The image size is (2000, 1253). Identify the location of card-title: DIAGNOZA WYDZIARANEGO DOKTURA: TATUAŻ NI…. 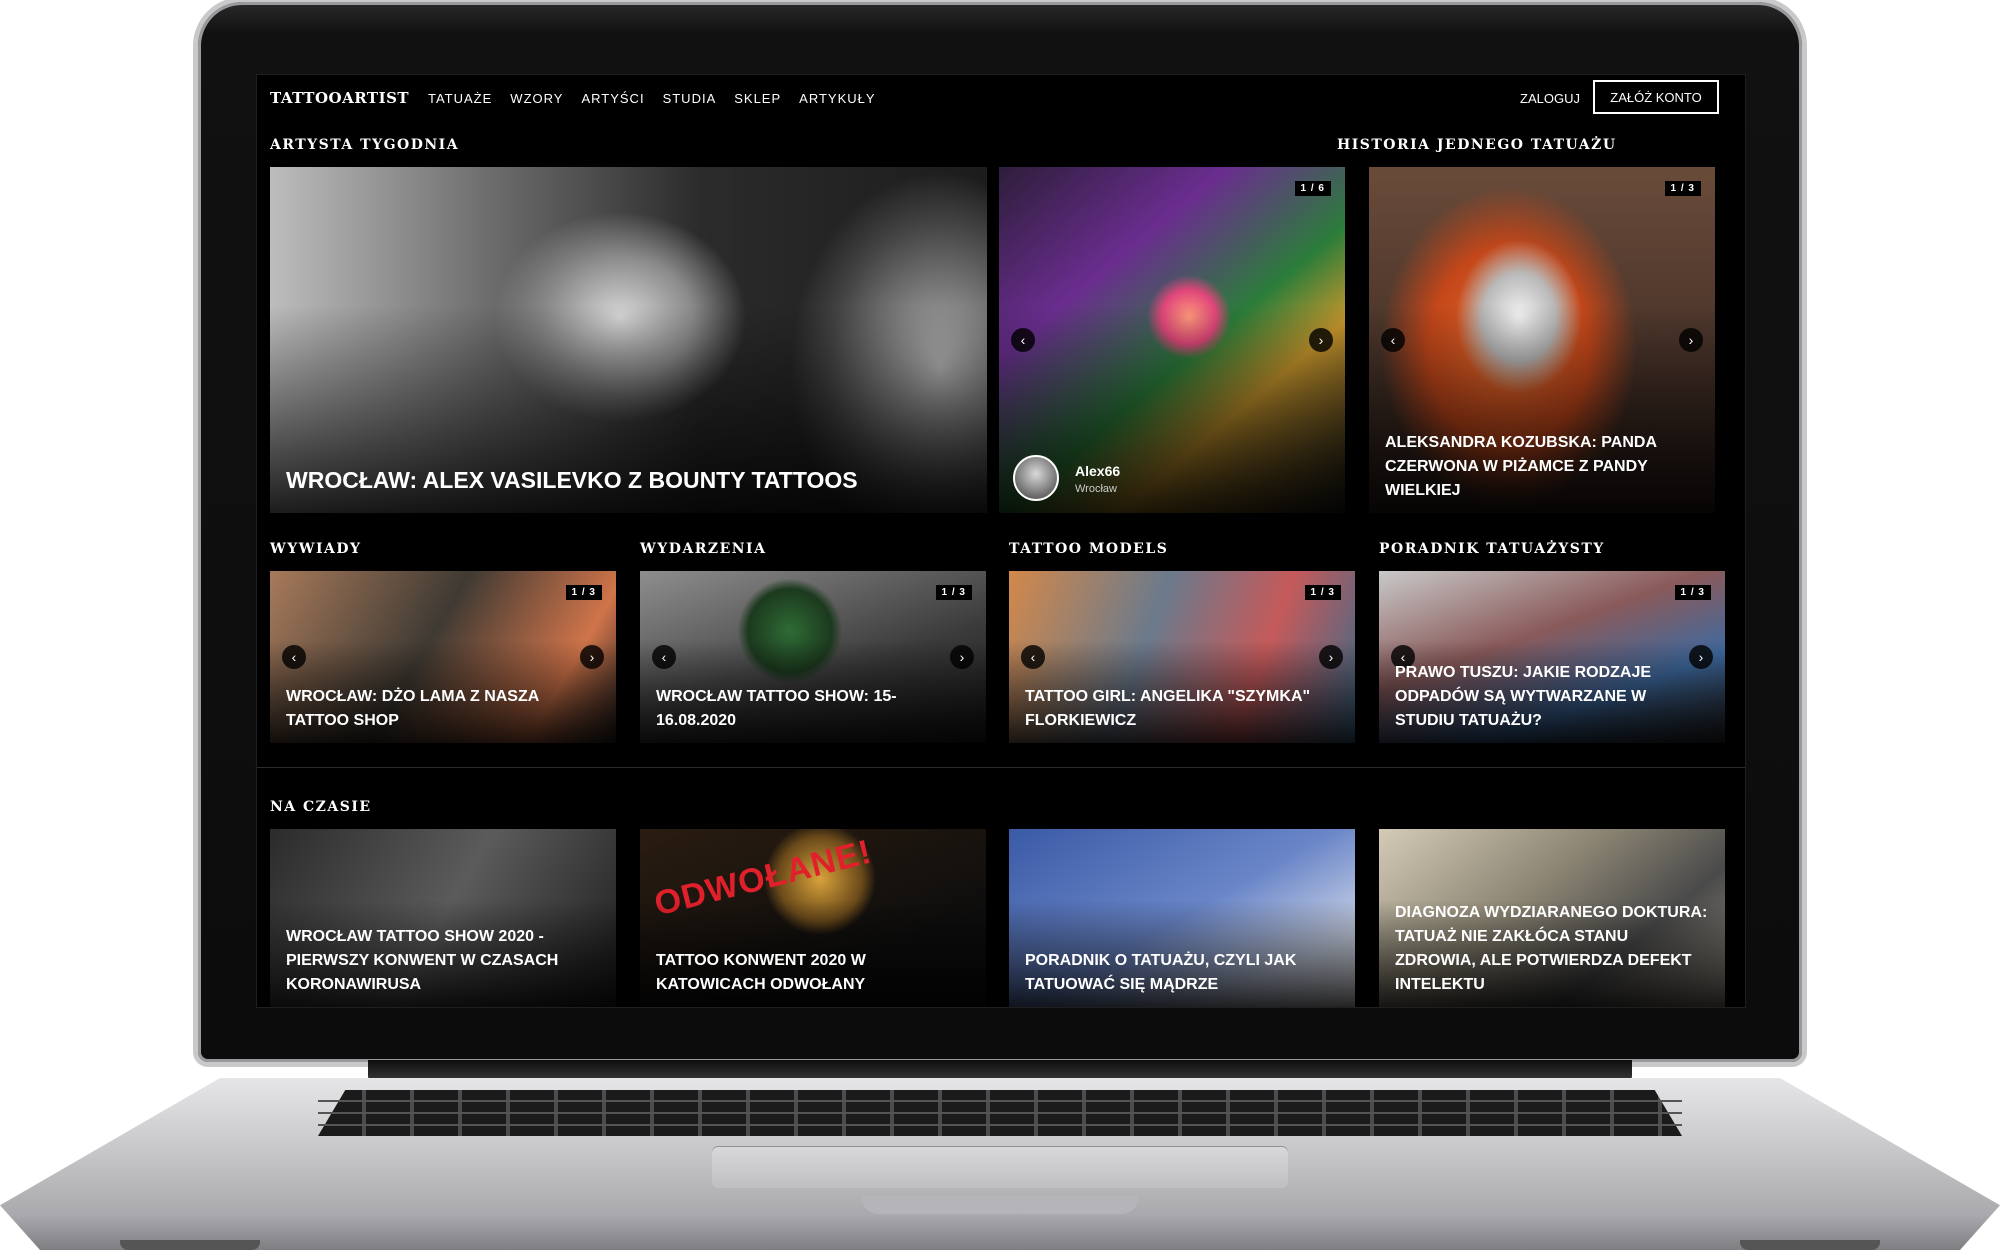
(1552, 949).